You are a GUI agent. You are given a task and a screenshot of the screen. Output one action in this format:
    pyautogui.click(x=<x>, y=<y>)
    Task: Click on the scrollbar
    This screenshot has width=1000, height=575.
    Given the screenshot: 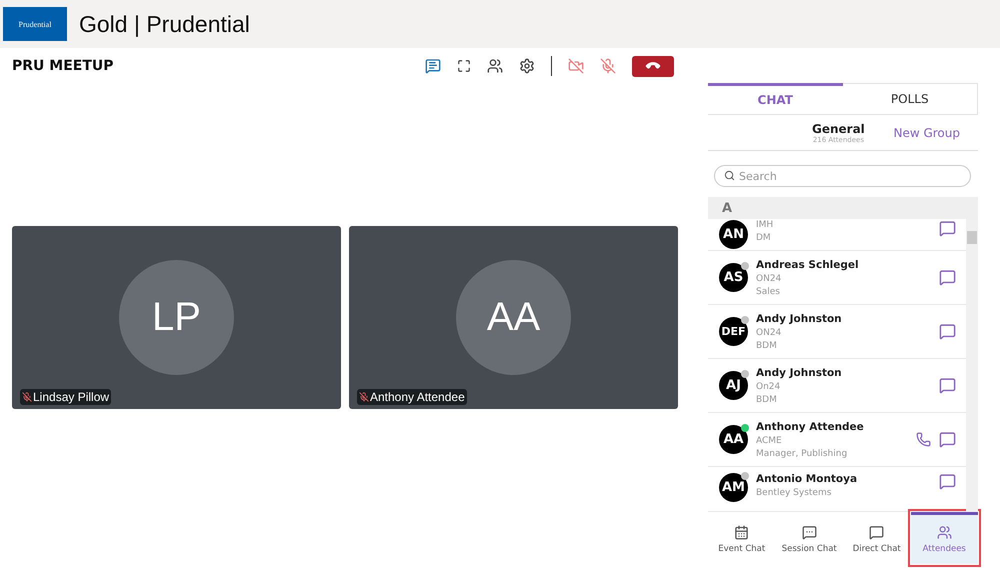 What is the action you would take?
    pyautogui.click(x=972, y=365)
    